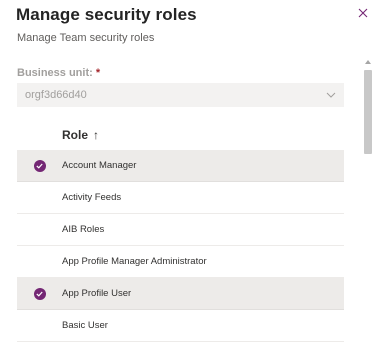 The width and height of the screenshot is (374, 348). I want to click on business-unit-label: Business unit: *, so click(58, 73).